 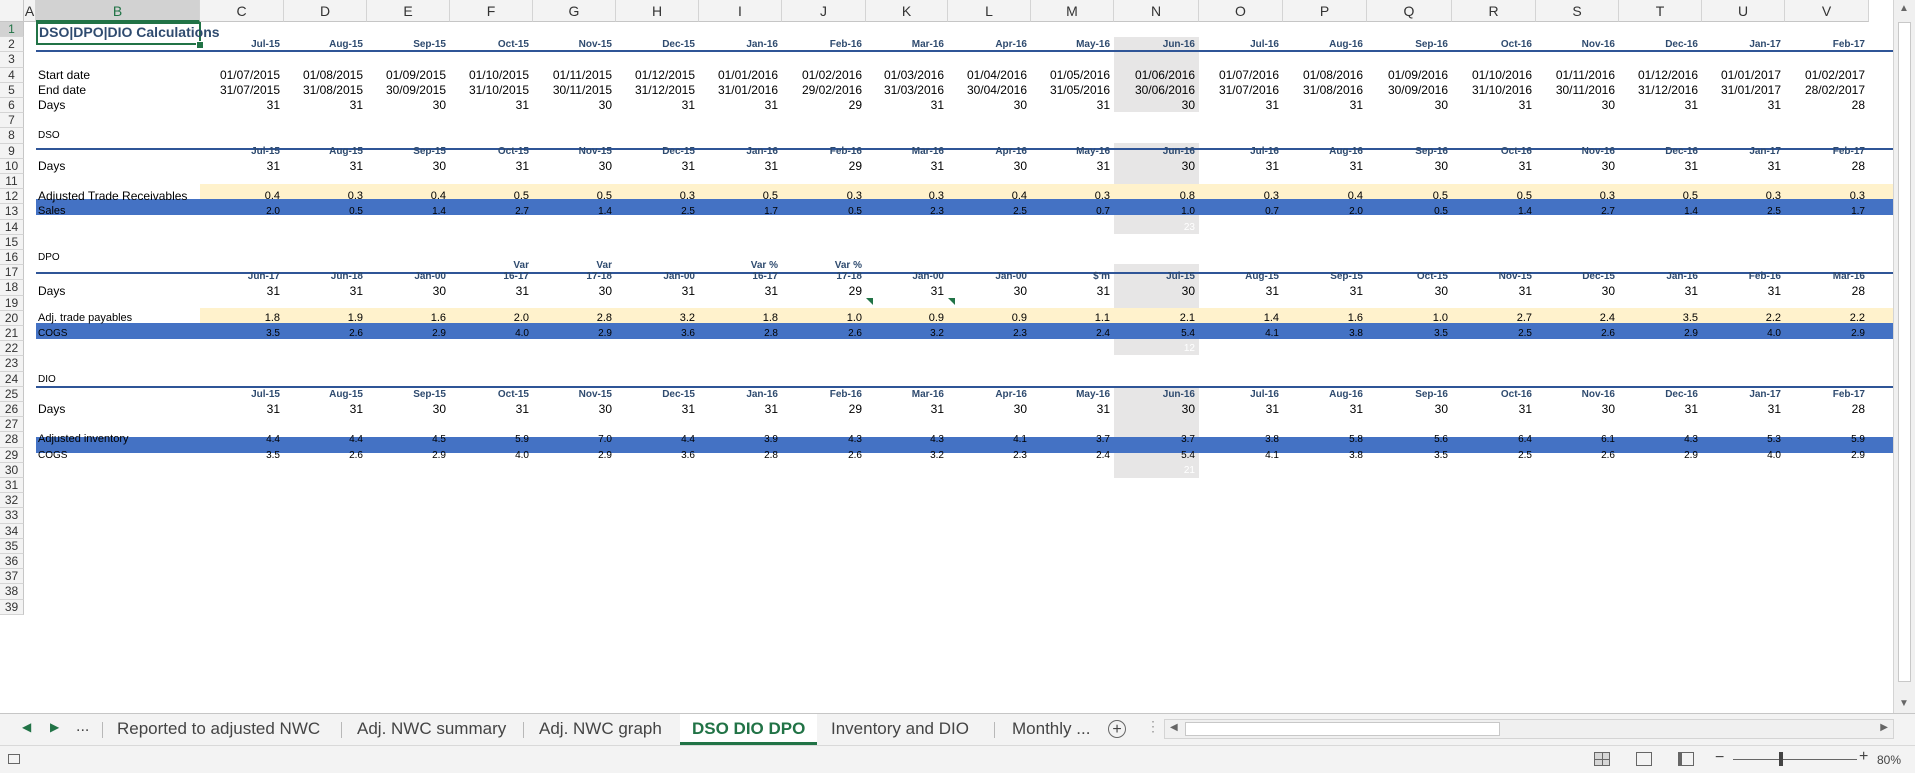 I want to click on sales-cell: 2.0, so click(x=242, y=211).